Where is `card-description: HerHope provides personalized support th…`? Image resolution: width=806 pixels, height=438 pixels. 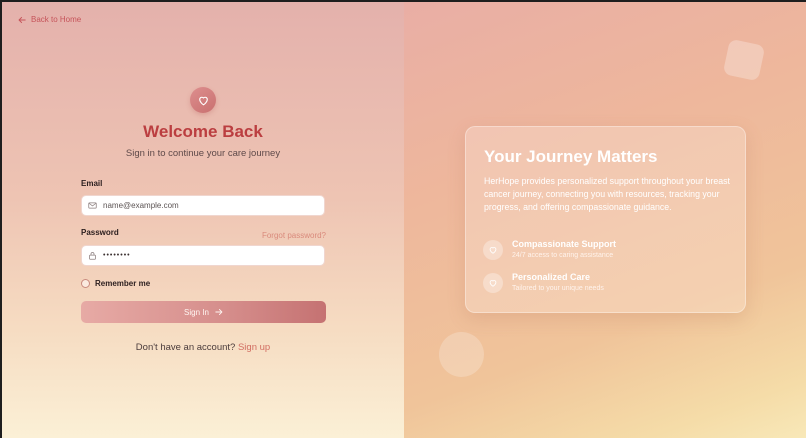
card-description: HerHope provides personalized support th… is located at coordinates (607, 194).